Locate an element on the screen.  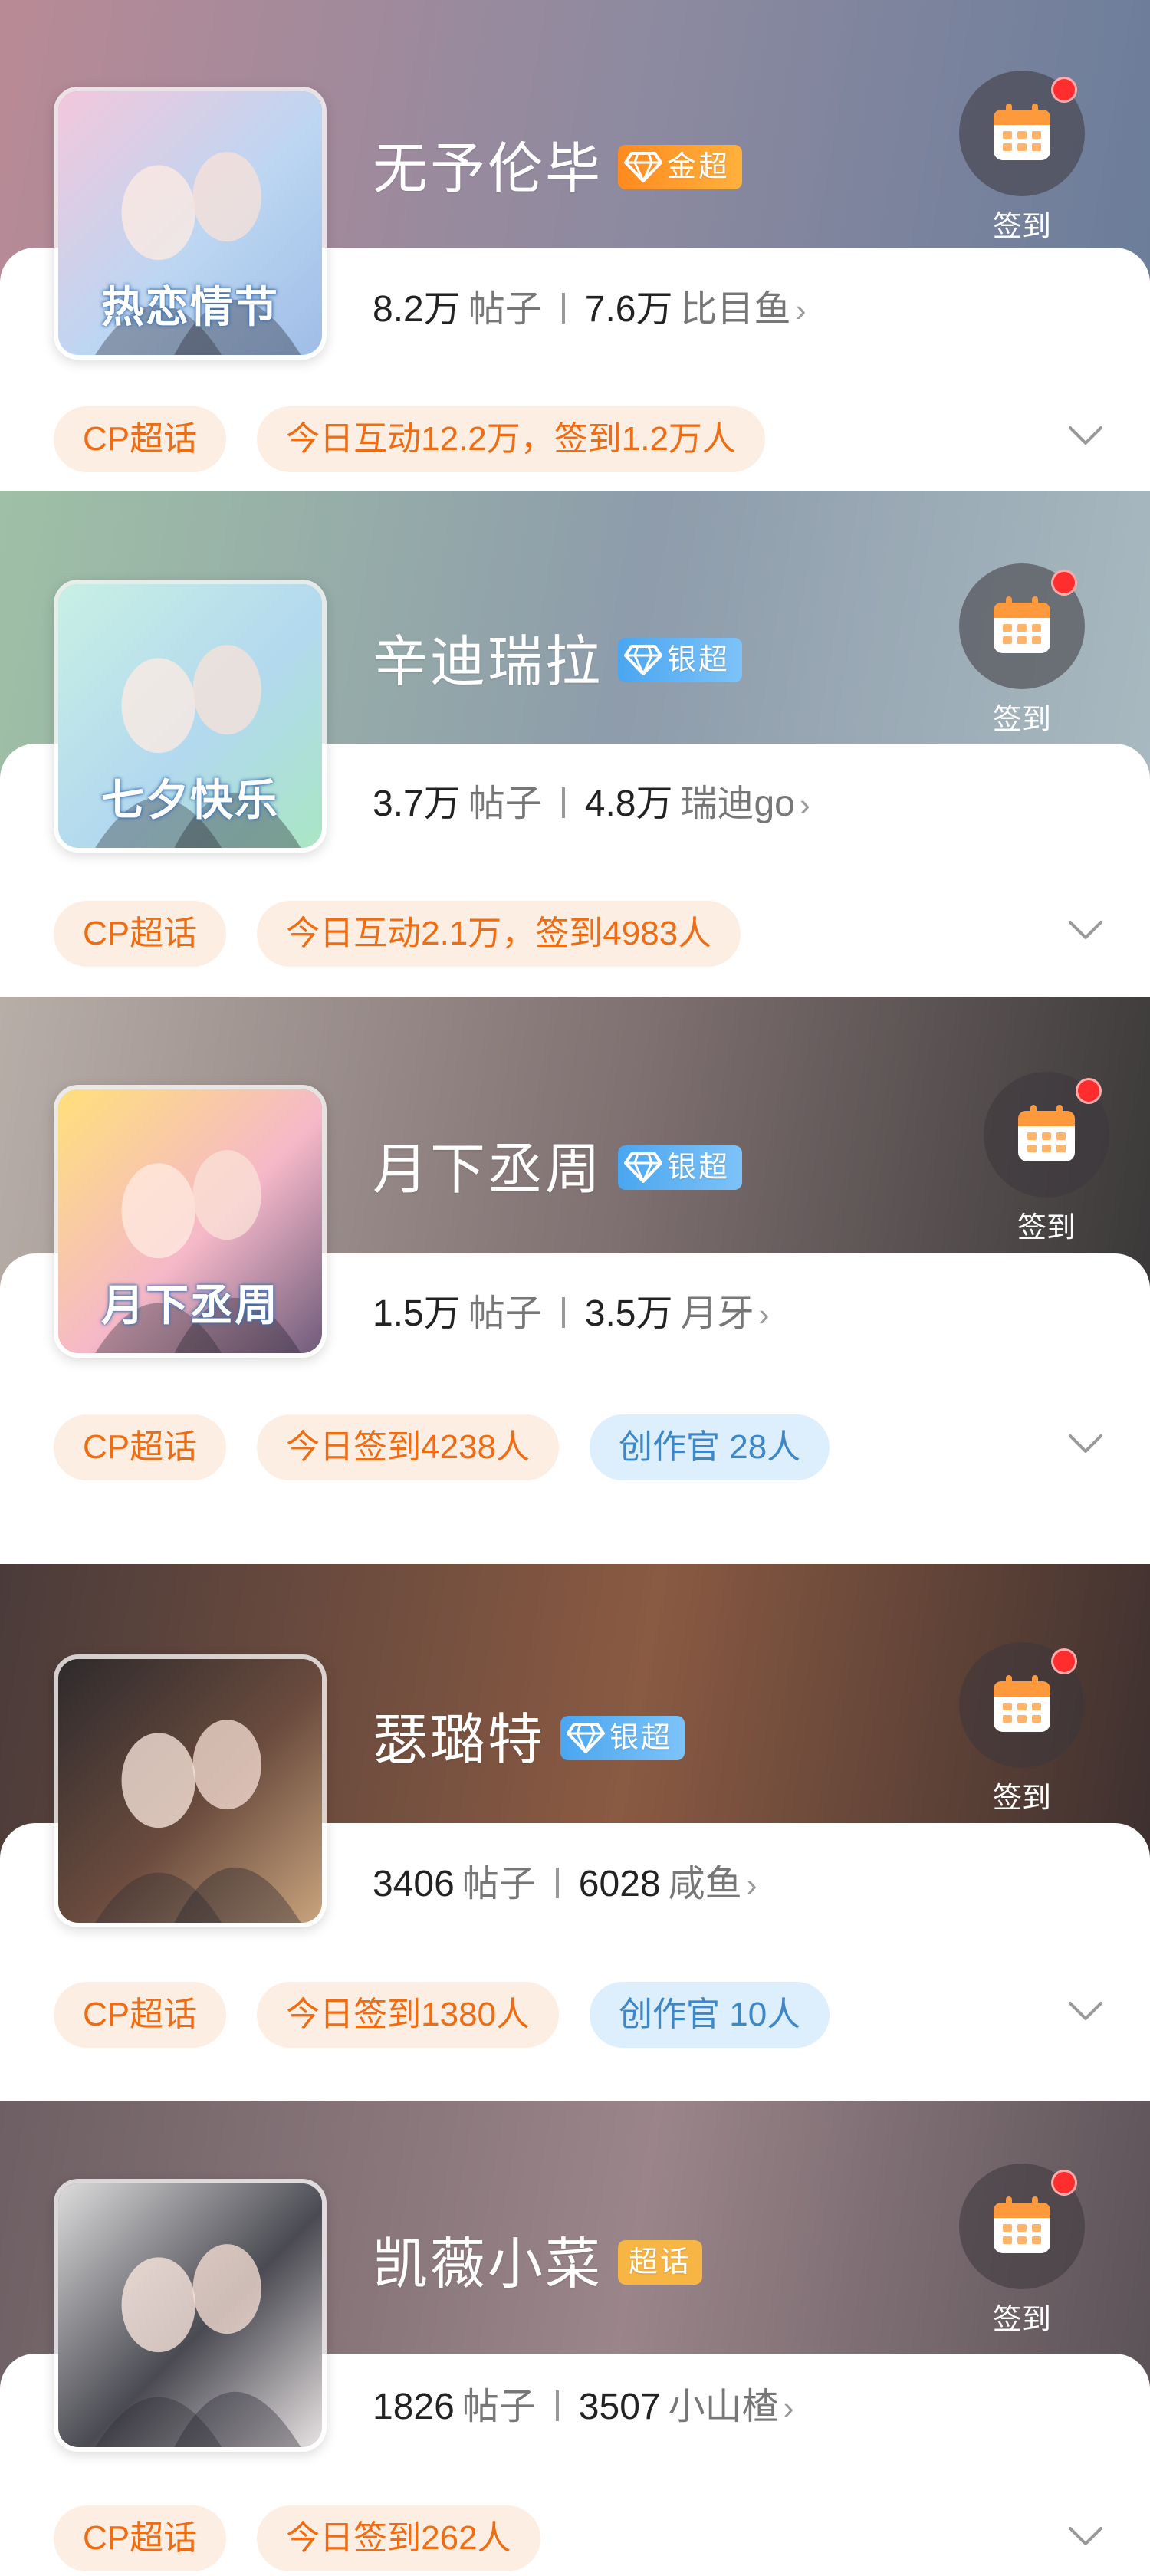
cover-caption: 月下丞周 is located at coordinates (190, 1305).